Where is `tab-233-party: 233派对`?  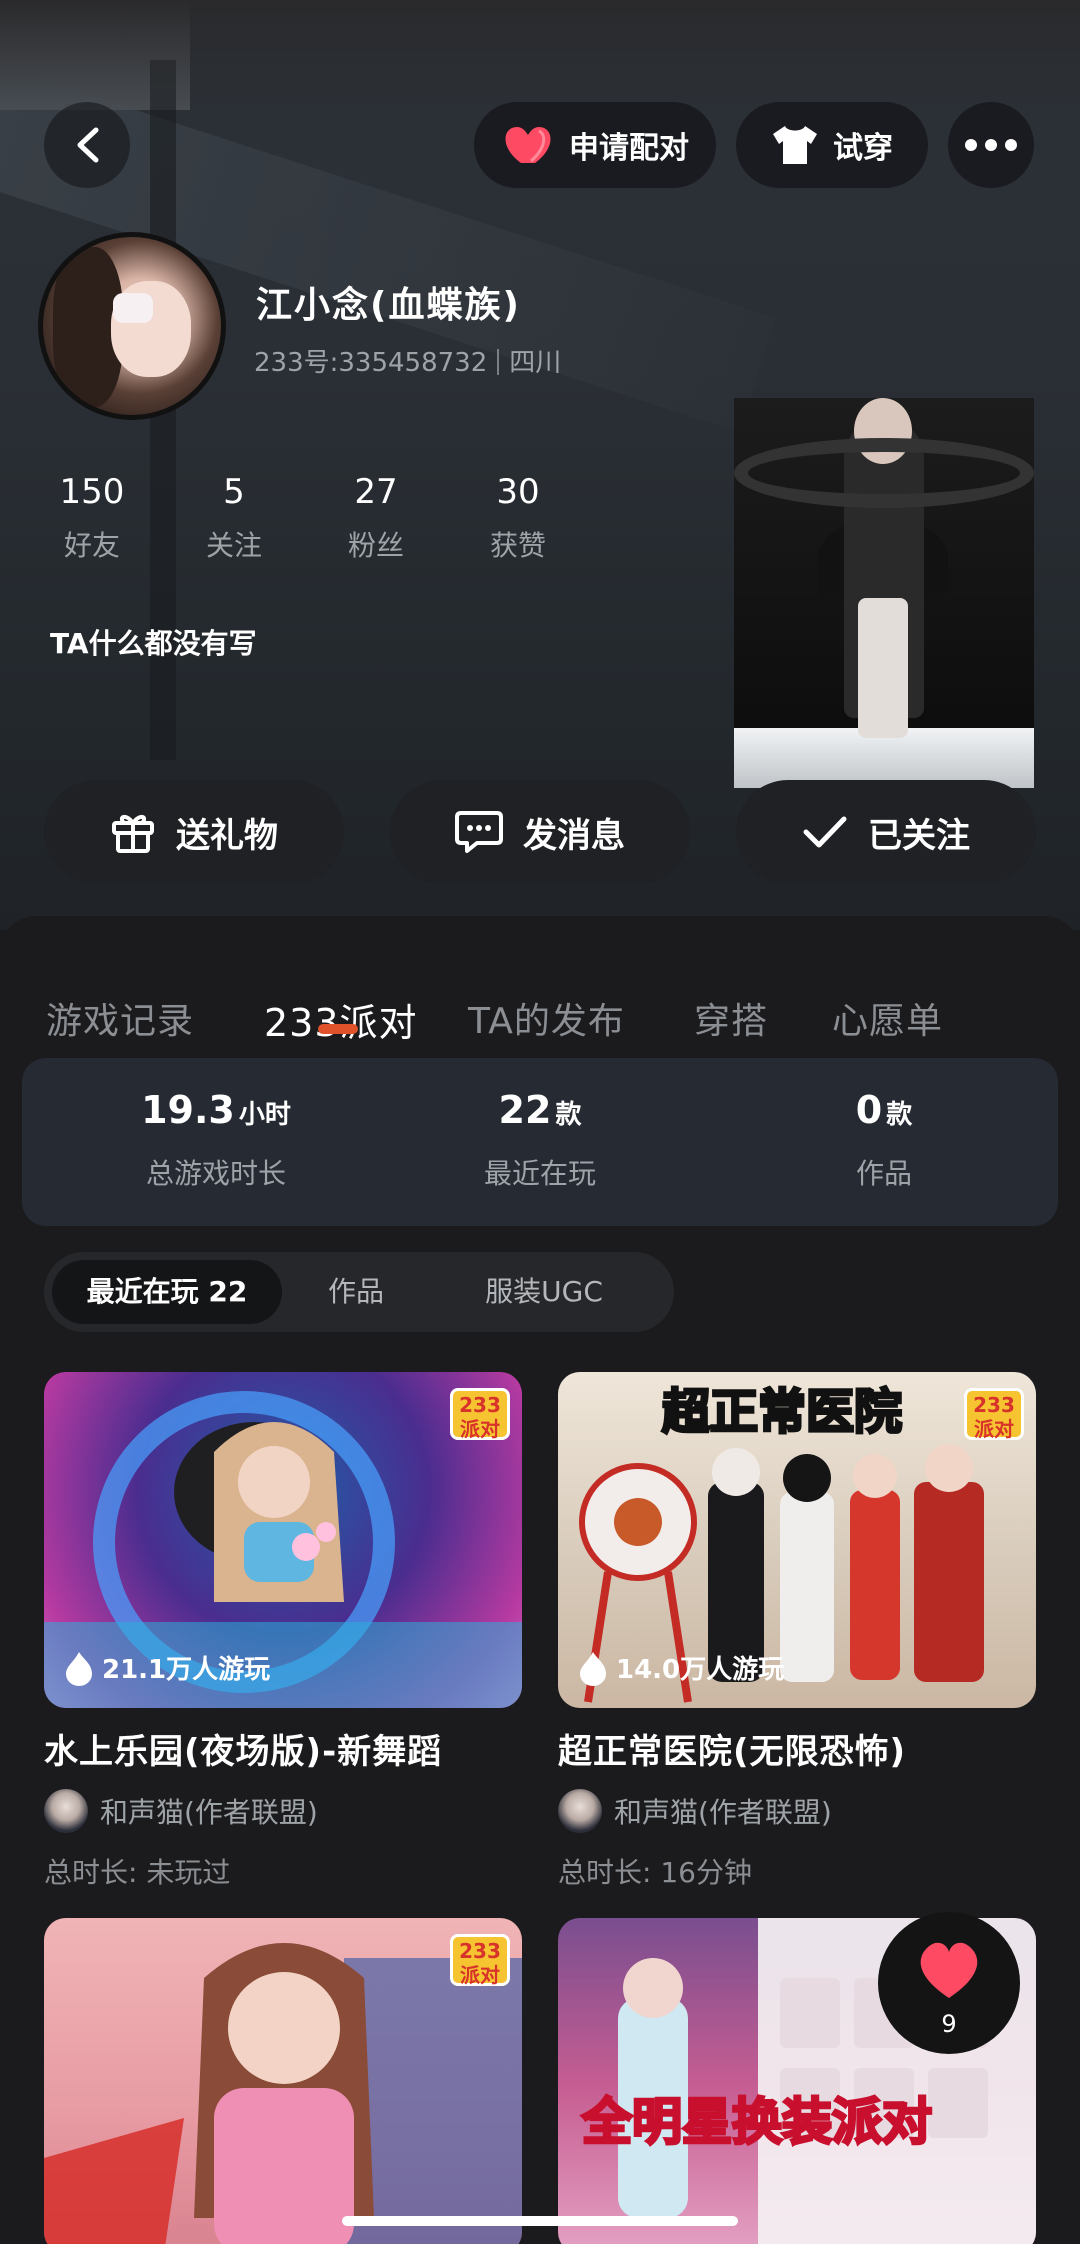 tab-233-party: 233派对 is located at coordinates (341, 1019).